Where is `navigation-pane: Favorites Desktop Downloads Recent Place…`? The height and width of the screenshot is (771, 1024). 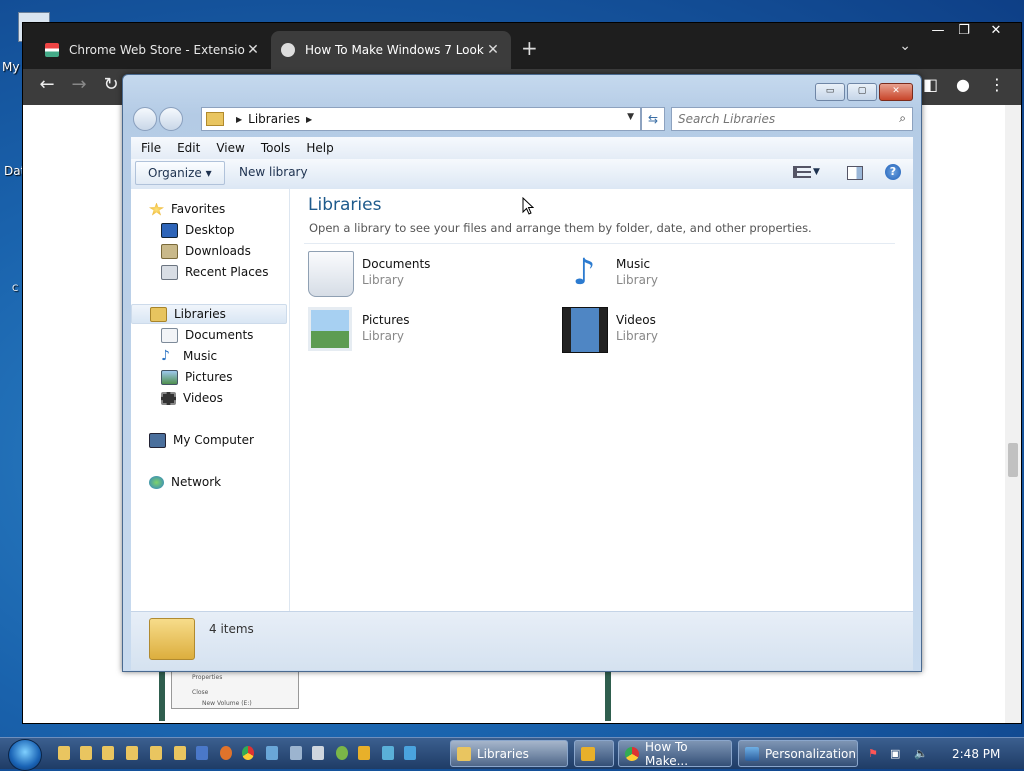 navigation-pane: Favorites Desktop Downloads Recent Place… is located at coordinates (210, 400).